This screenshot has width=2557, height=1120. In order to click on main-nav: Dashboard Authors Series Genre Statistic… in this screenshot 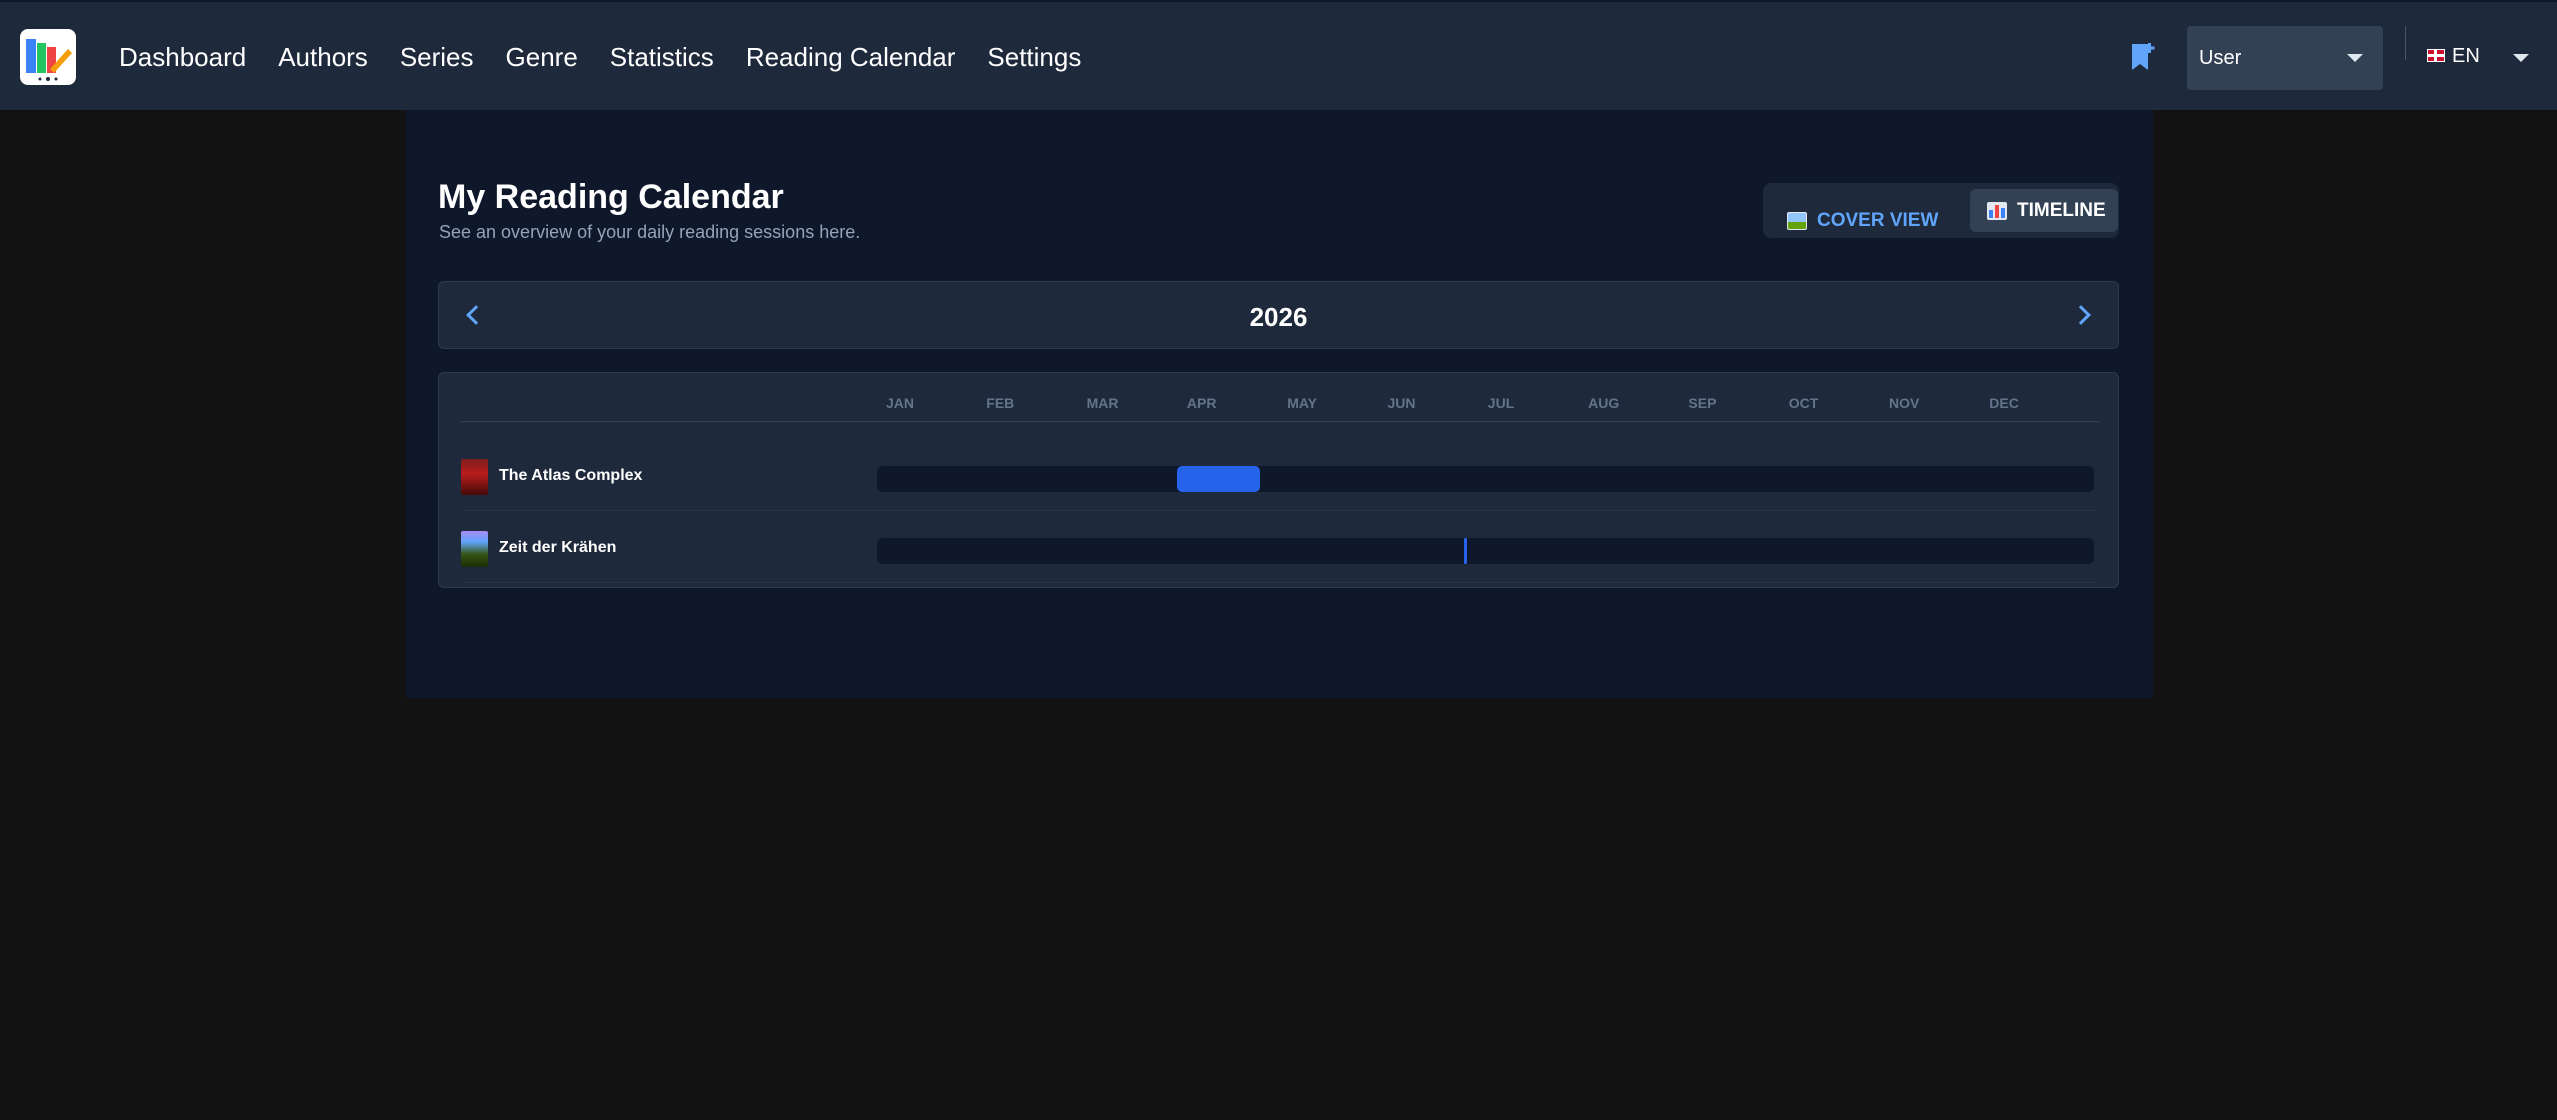, I will do `click(616, 57)`.